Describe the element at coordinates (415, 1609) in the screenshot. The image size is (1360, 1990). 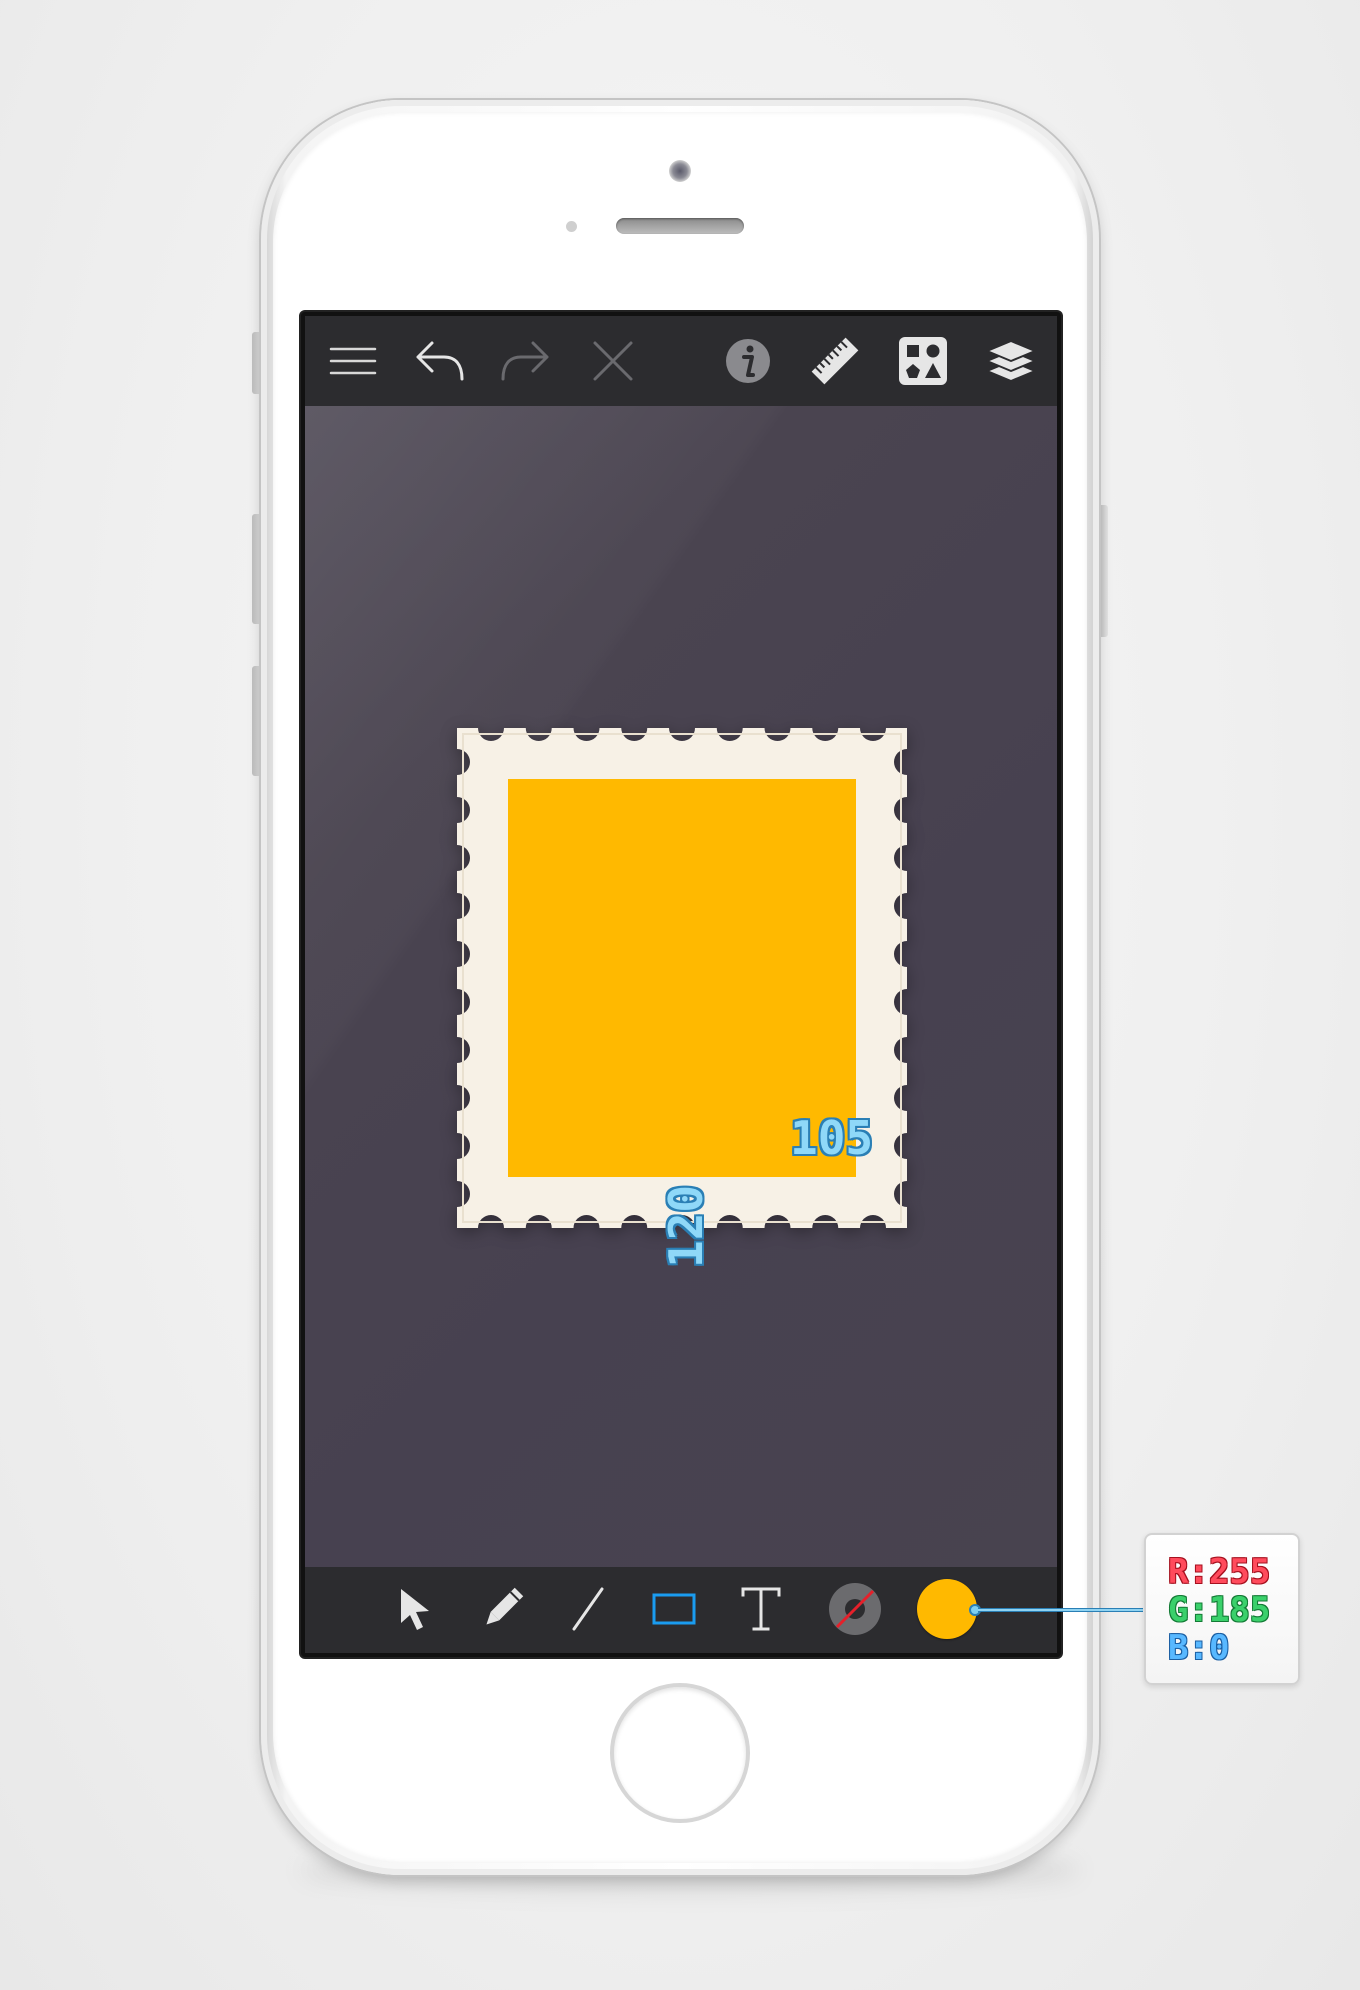
I see `select-arrow-icon` at that location.